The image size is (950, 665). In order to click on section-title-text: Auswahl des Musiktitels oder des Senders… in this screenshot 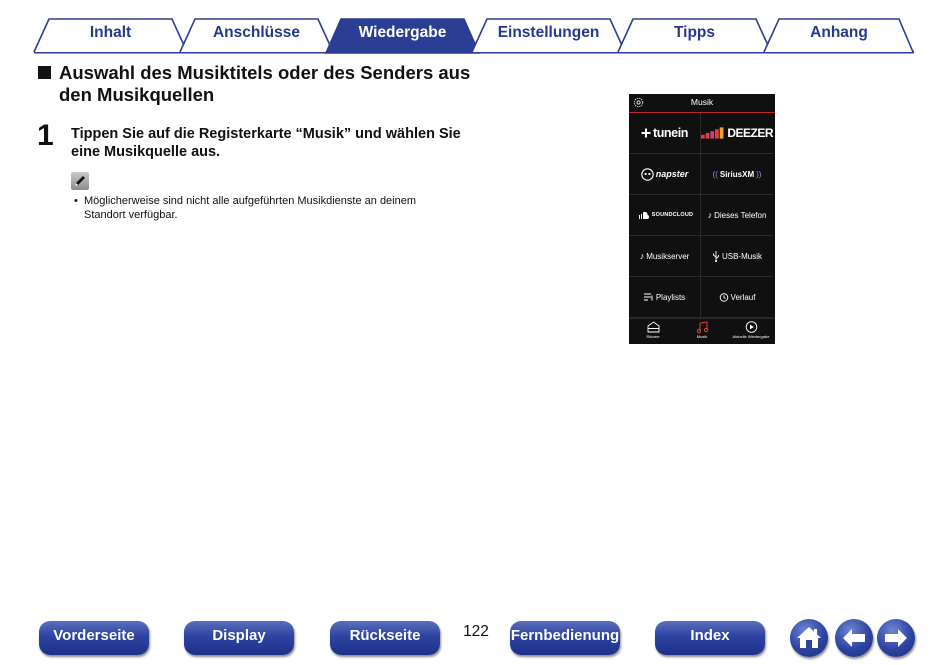, I will do `click(265, 83)`.